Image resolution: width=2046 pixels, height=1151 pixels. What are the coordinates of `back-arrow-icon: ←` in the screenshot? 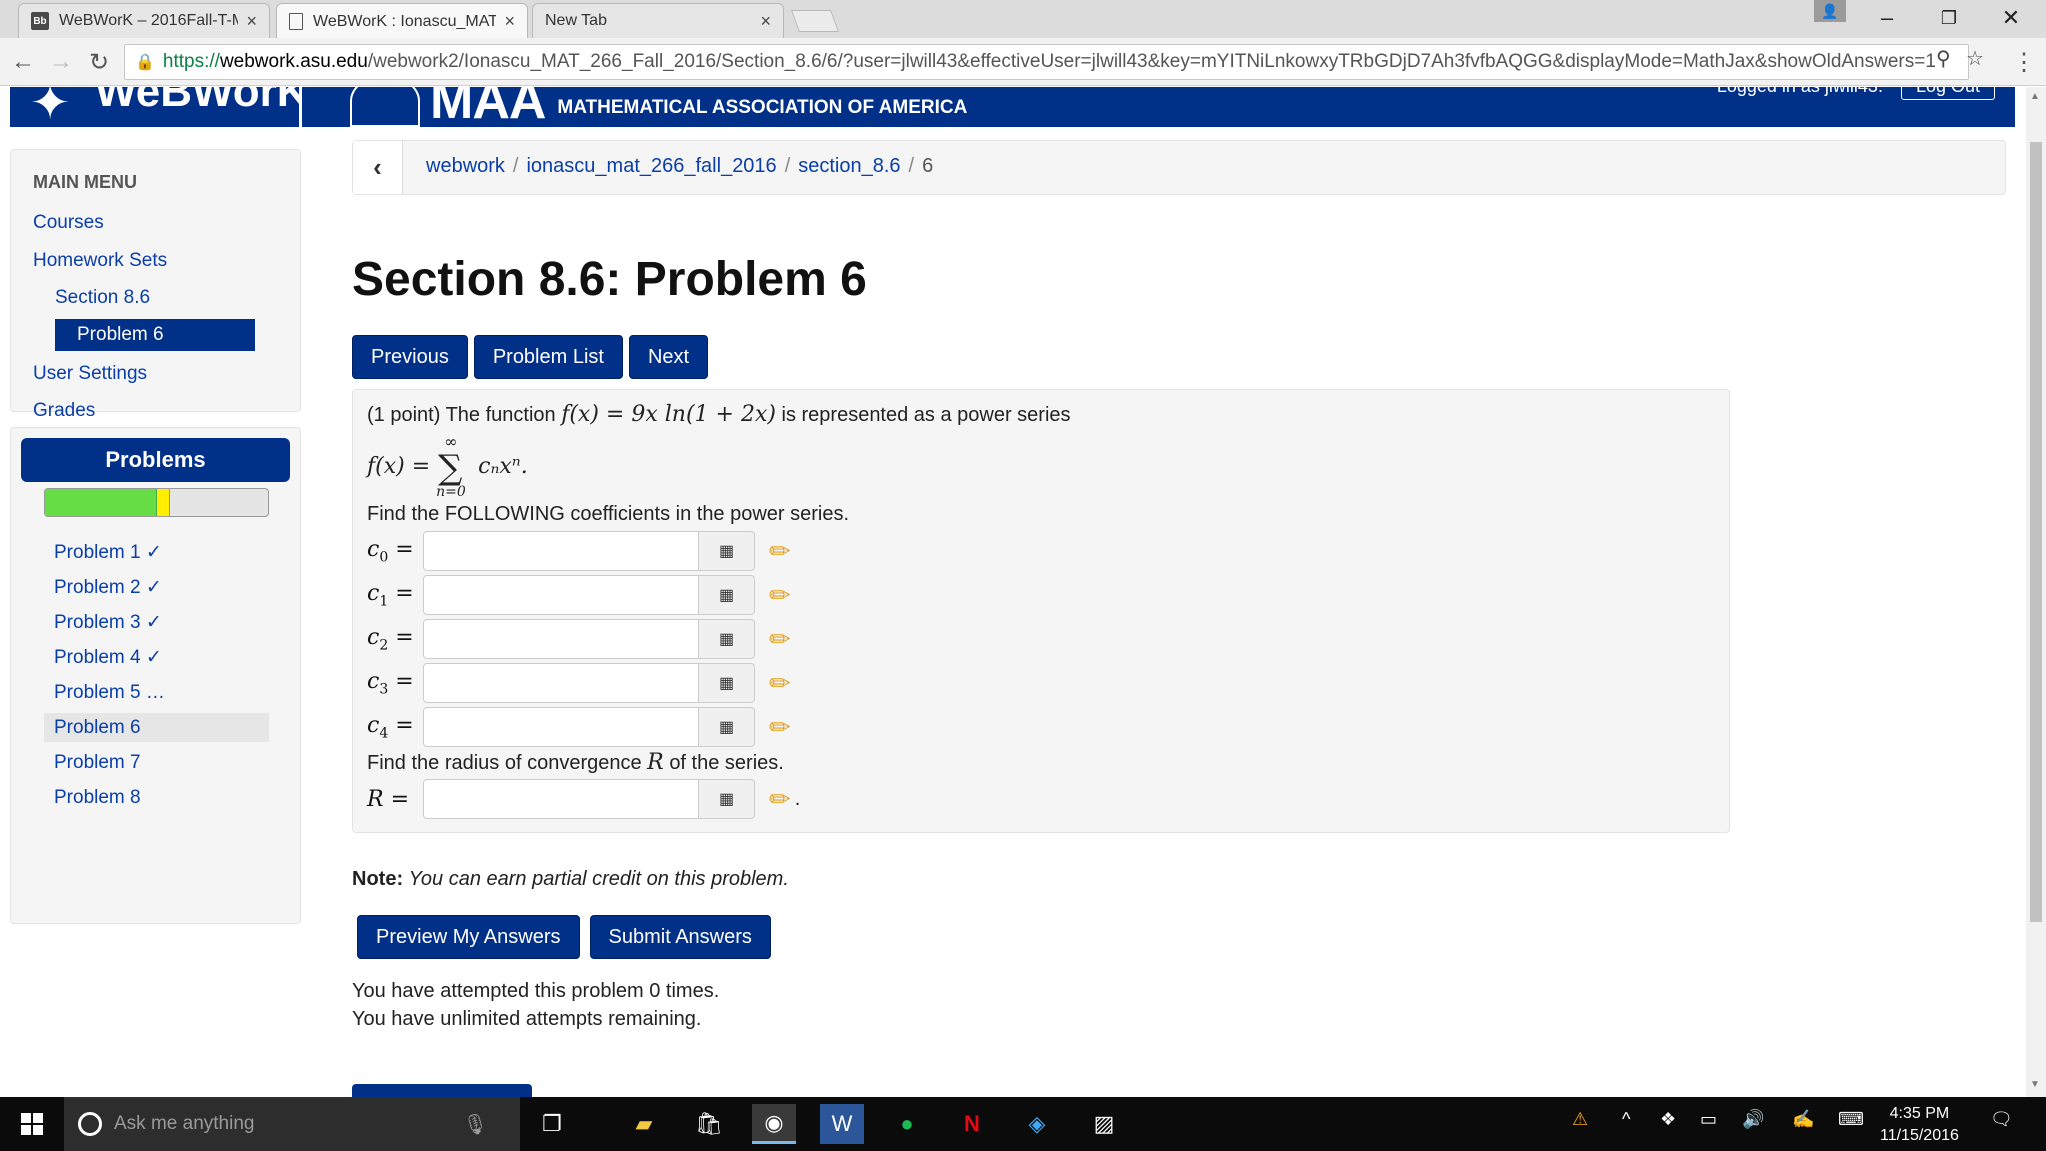 It's located at (23, 62).